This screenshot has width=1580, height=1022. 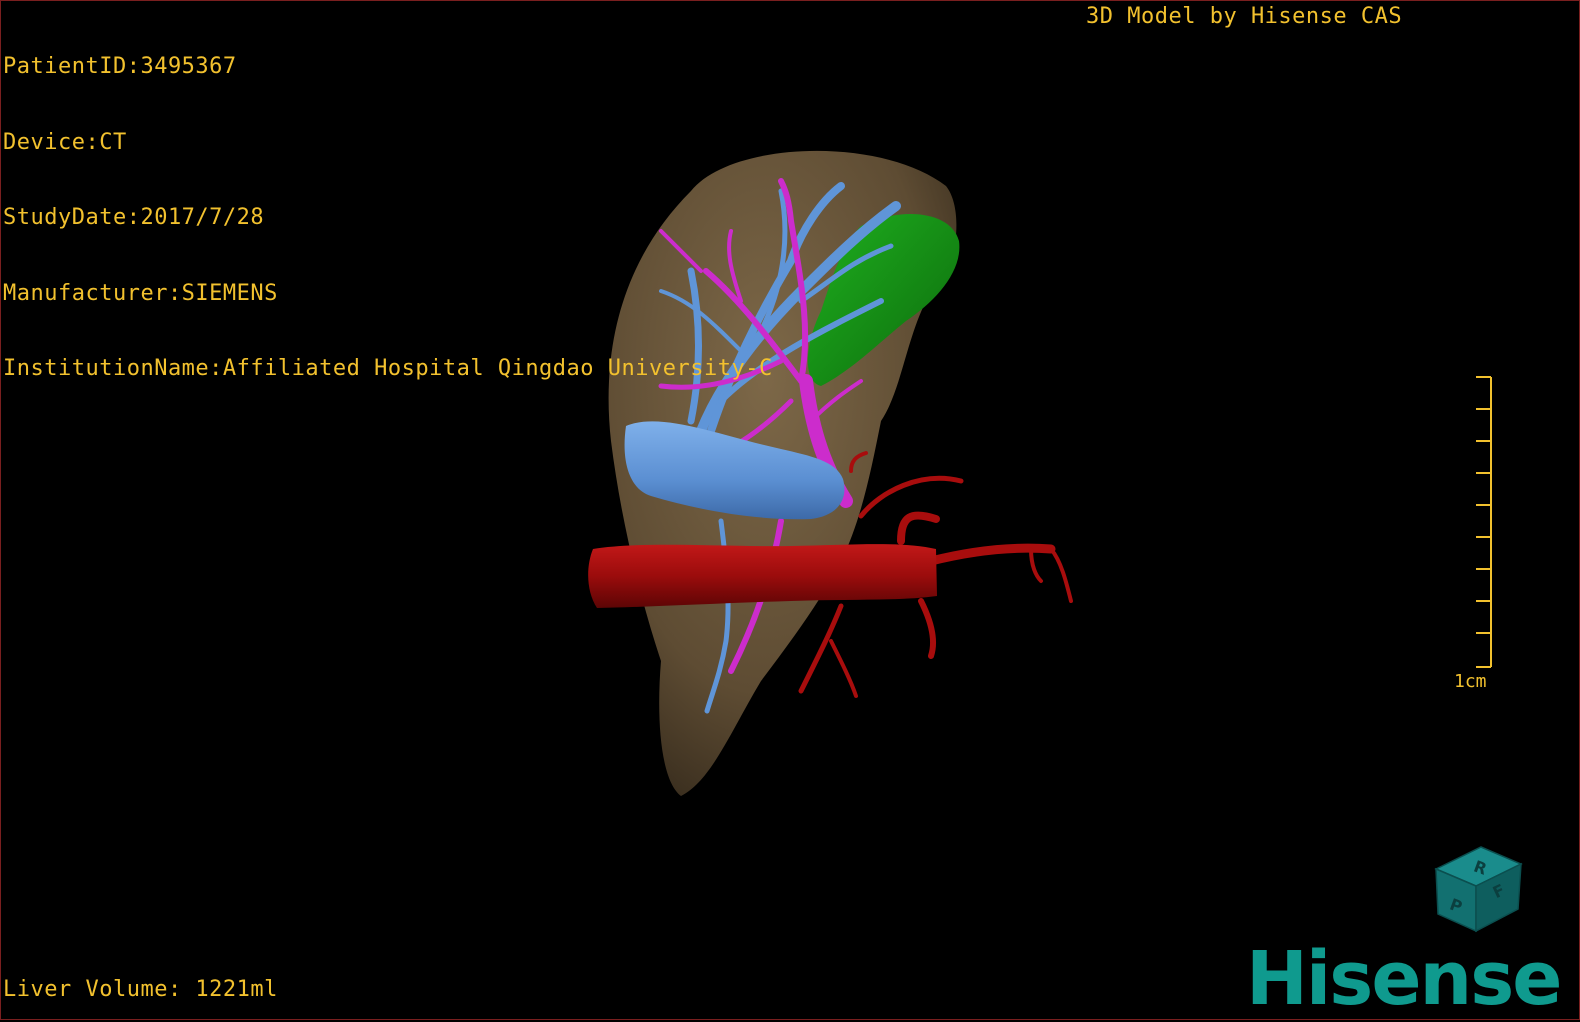 I want to click on patient-id: PatientID:3495367, so click(x=120, y=66).